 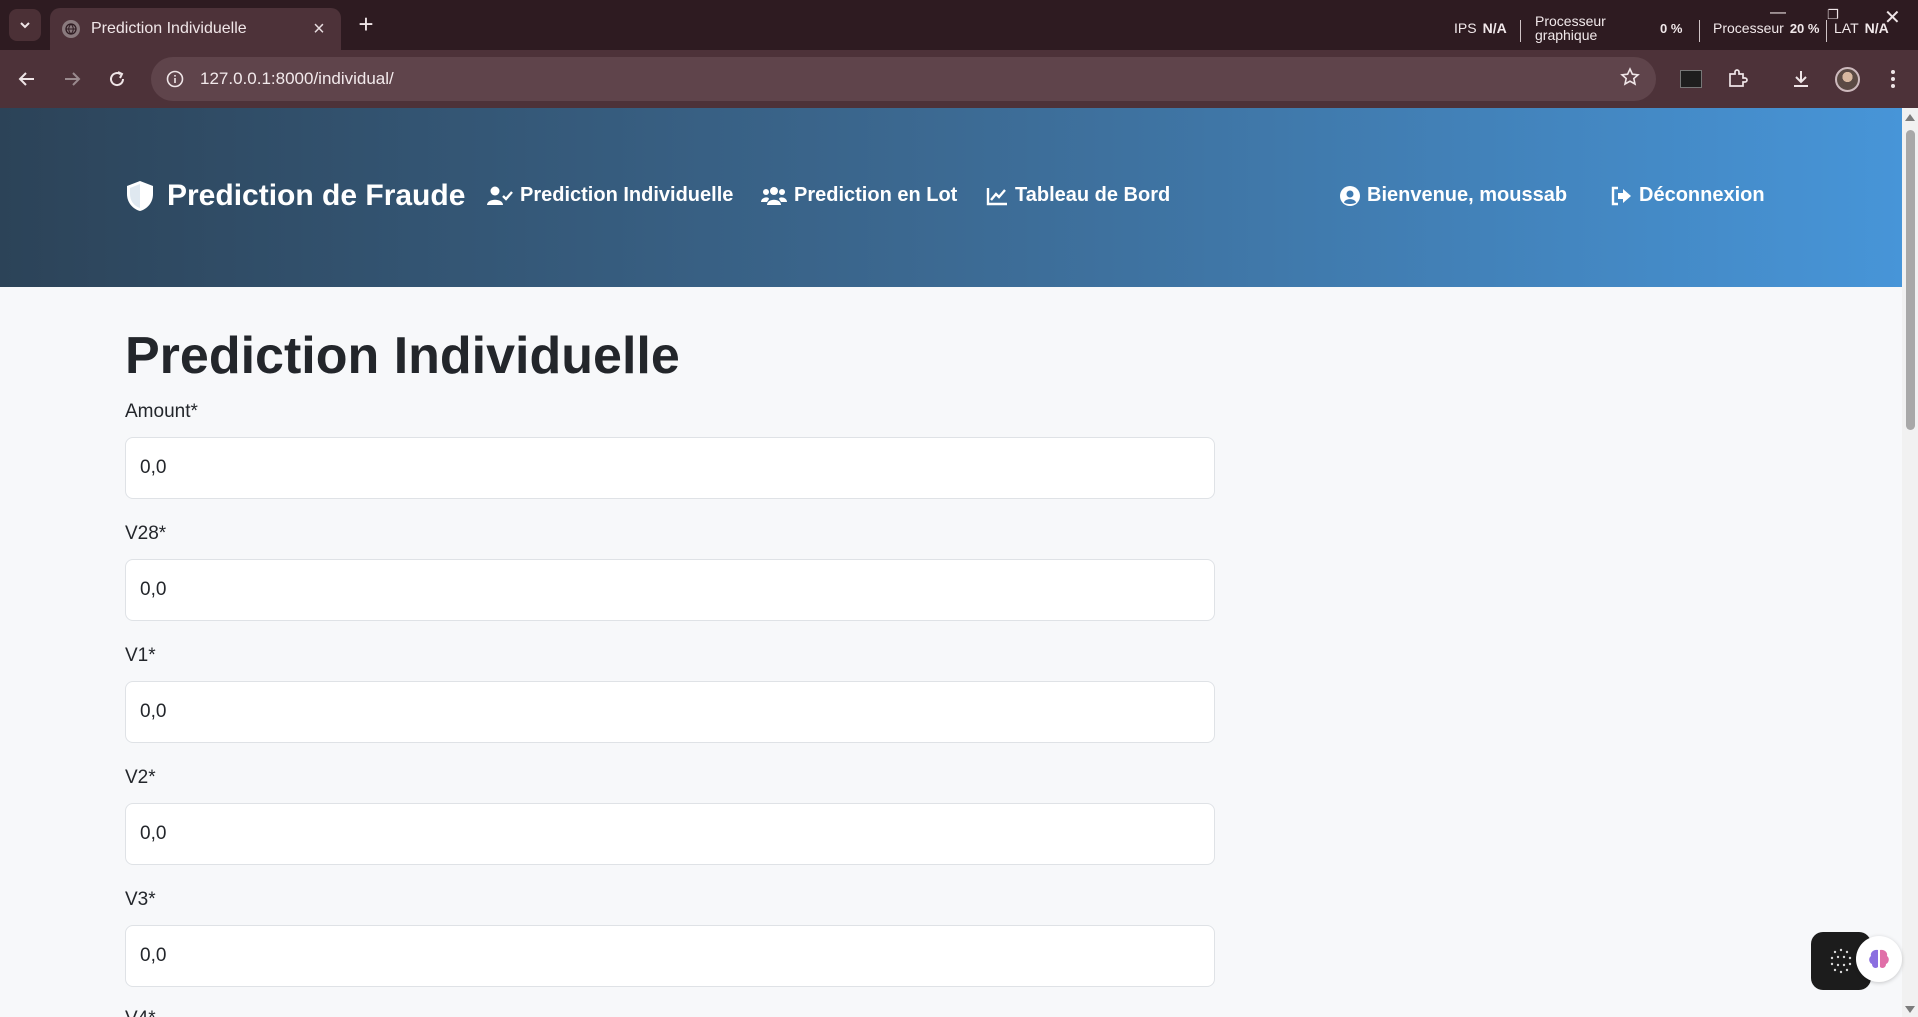 I want to click on perf-cpu: Processeur 20 %, so click(x=1766, y=28).